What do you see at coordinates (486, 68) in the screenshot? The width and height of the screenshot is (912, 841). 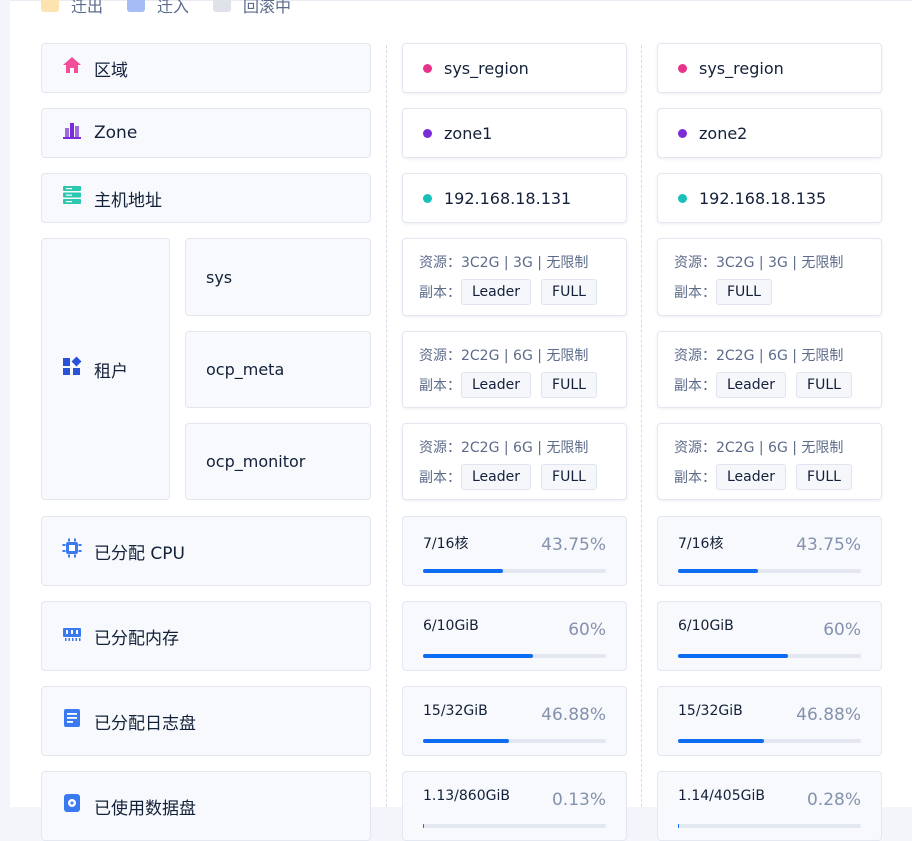 I see `region-value: sys_region` at bounding box center [486, 68].